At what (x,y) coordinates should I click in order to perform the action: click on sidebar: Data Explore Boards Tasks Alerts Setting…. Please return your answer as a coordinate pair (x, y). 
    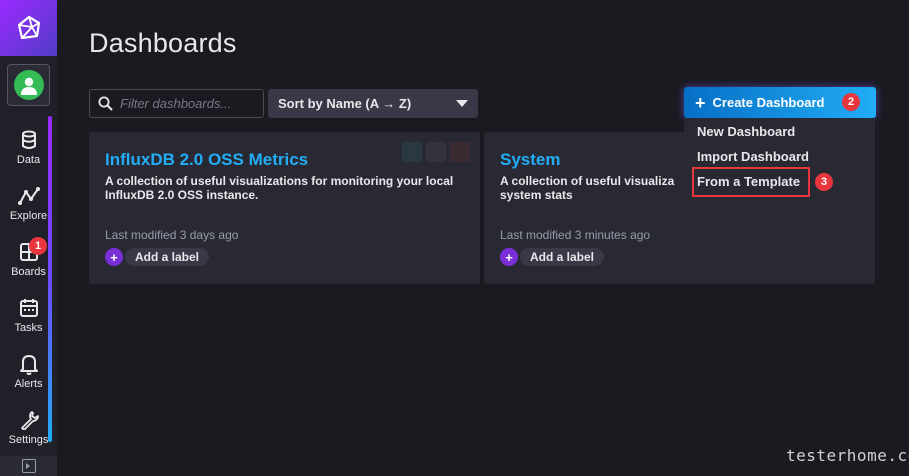
    Looking at the image, I should click on (28, 238).